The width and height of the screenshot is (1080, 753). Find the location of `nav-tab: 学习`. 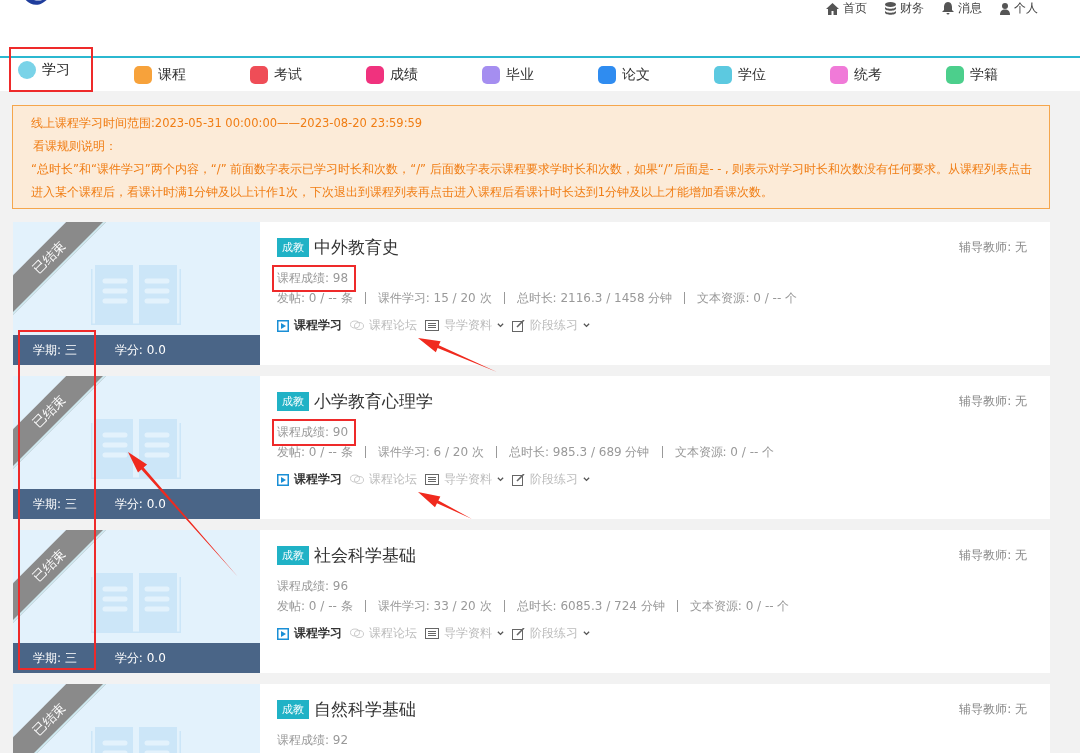

nav-tab: 学习 is located at coordinates (51, 69).